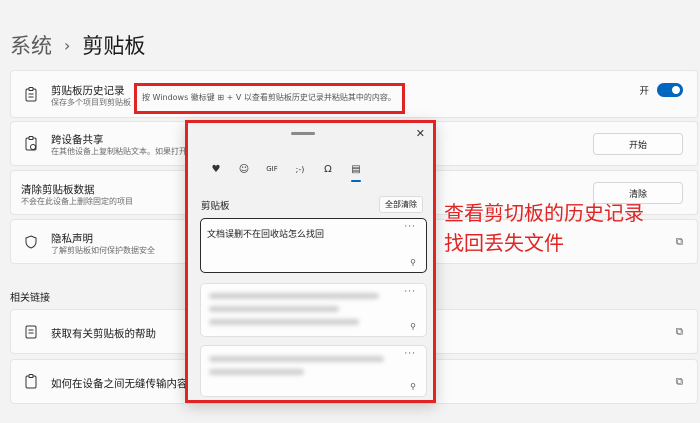  Describe the element at coordinates (328, 169) in the screenshot. I see `tab-symbols: Ω` at that location.